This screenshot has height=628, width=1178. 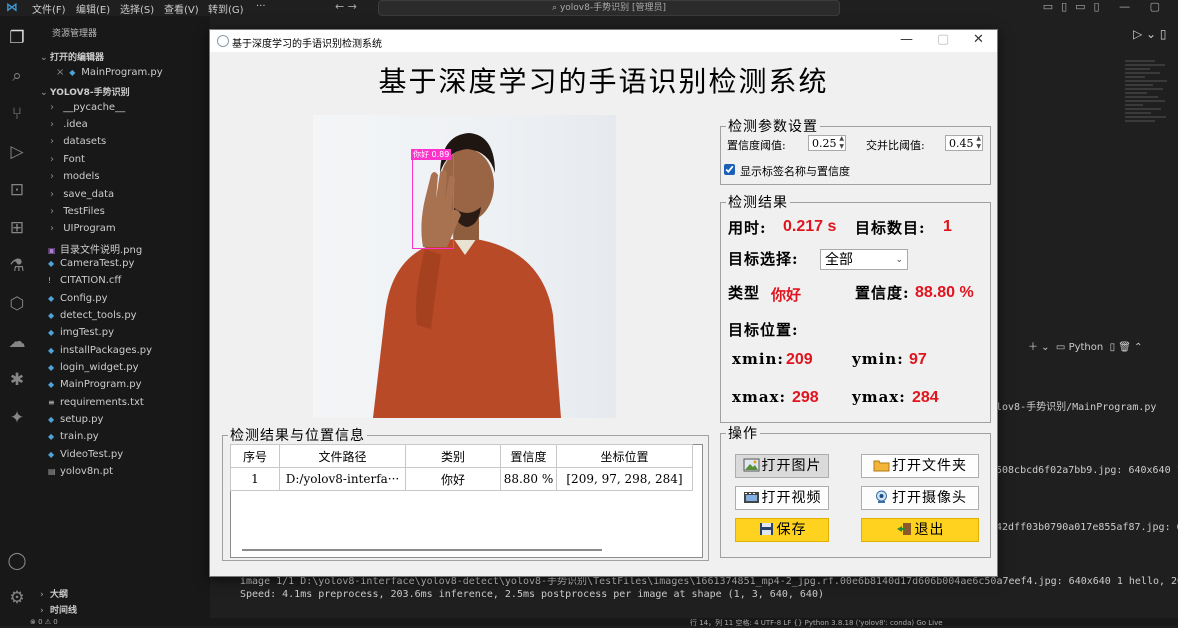 I want to click on iou-threshold-spinbox: 0.45 ▲ ▼, so click(x=964, y=143).